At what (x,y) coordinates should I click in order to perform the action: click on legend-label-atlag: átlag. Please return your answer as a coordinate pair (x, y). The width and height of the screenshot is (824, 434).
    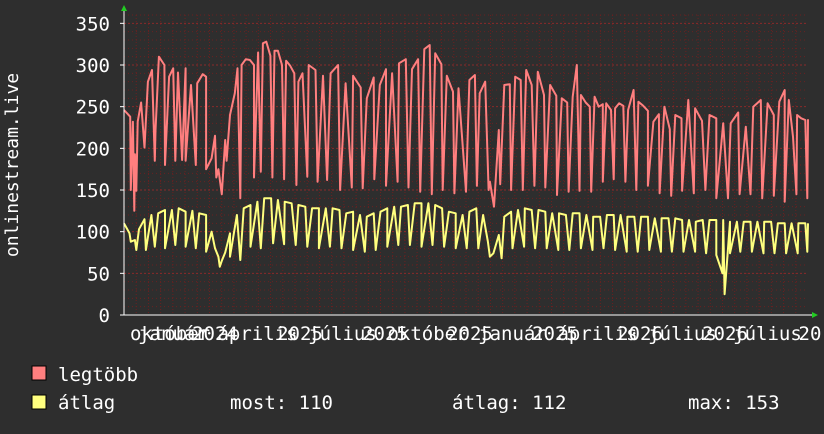
    Looking at the image, I should click on (86, 403).